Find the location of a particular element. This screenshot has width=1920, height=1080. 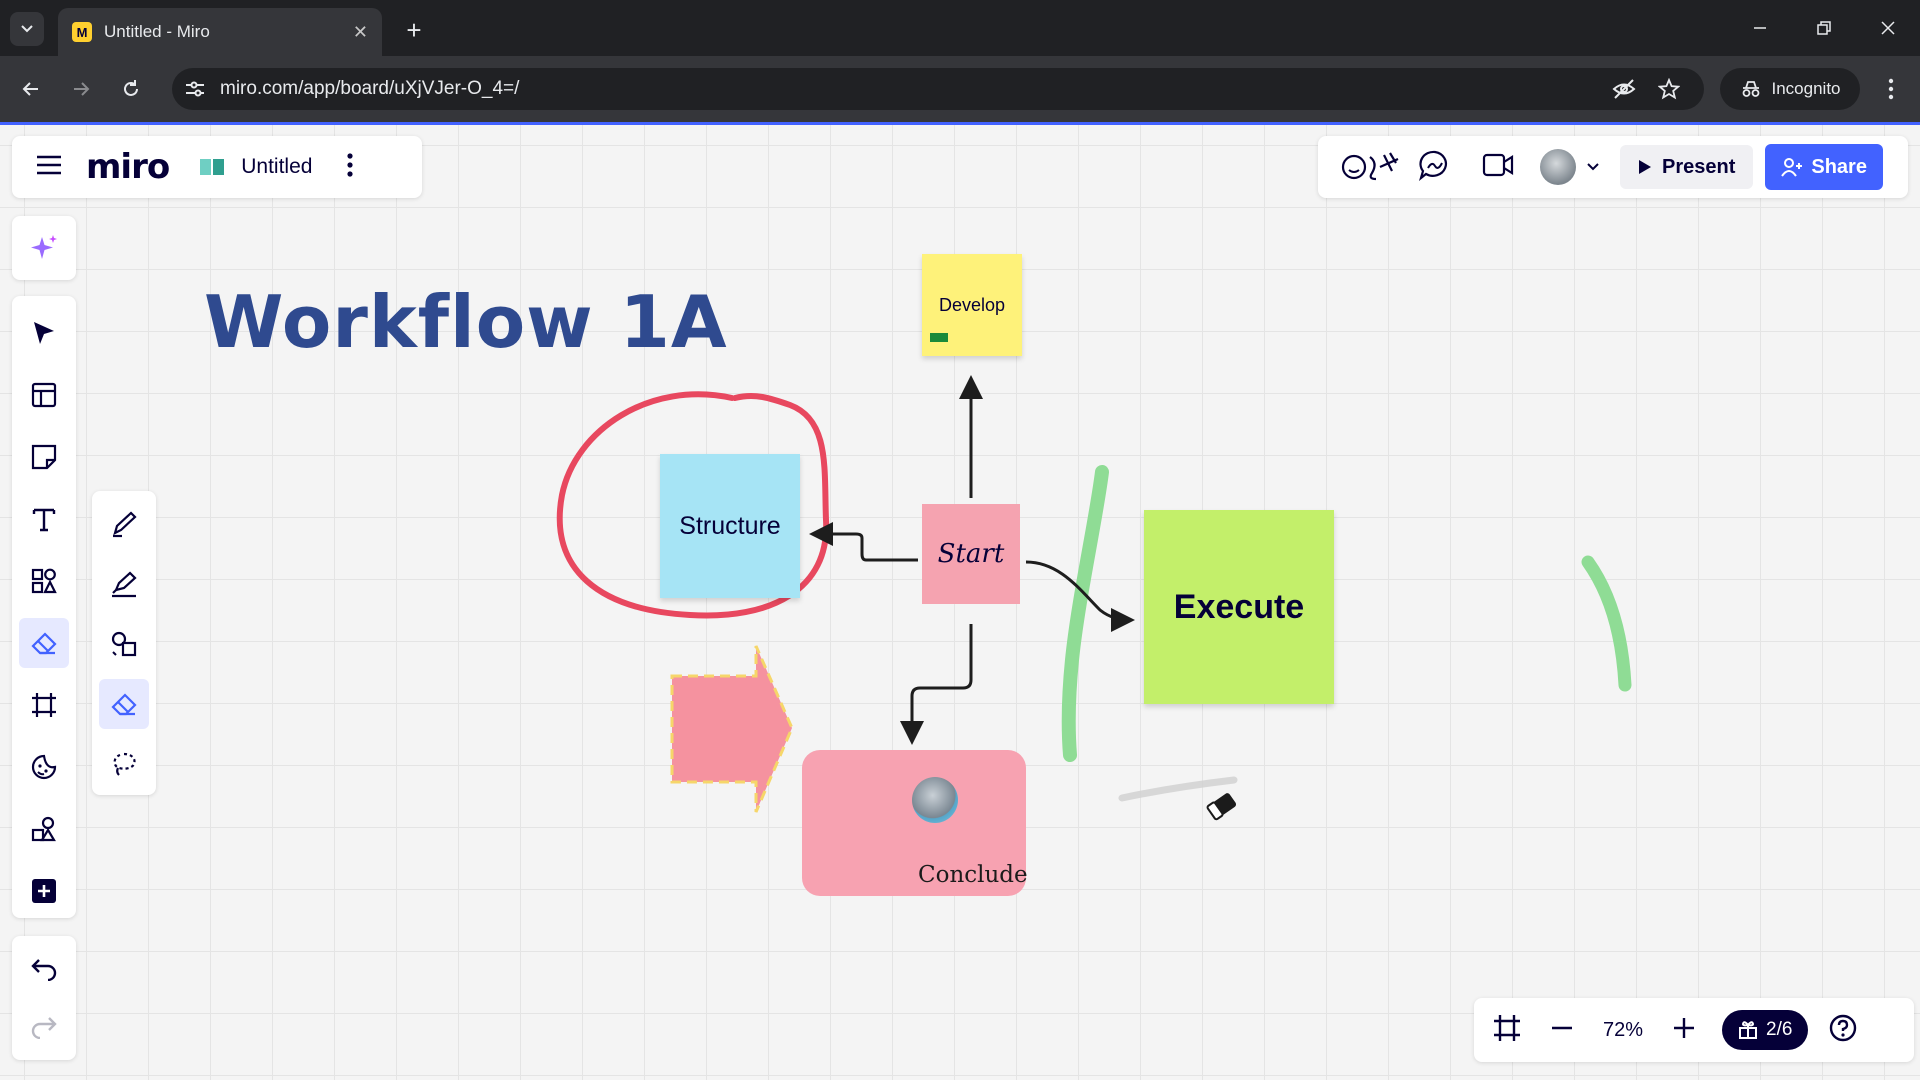

sparkle-icon is located at coordinates (44, 247).